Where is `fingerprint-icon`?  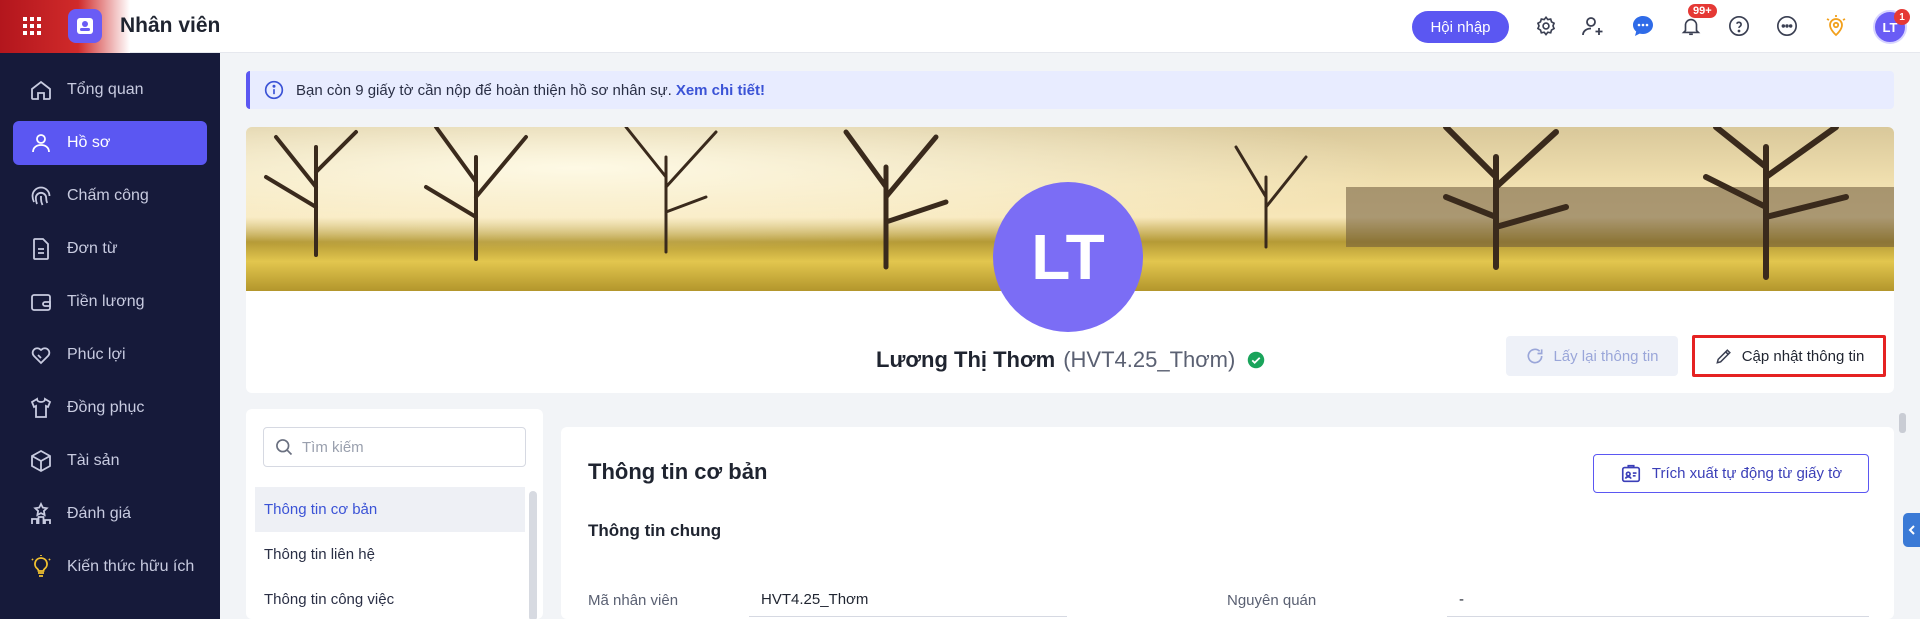
fingerprint-icon is located at coordinates (41, 196).